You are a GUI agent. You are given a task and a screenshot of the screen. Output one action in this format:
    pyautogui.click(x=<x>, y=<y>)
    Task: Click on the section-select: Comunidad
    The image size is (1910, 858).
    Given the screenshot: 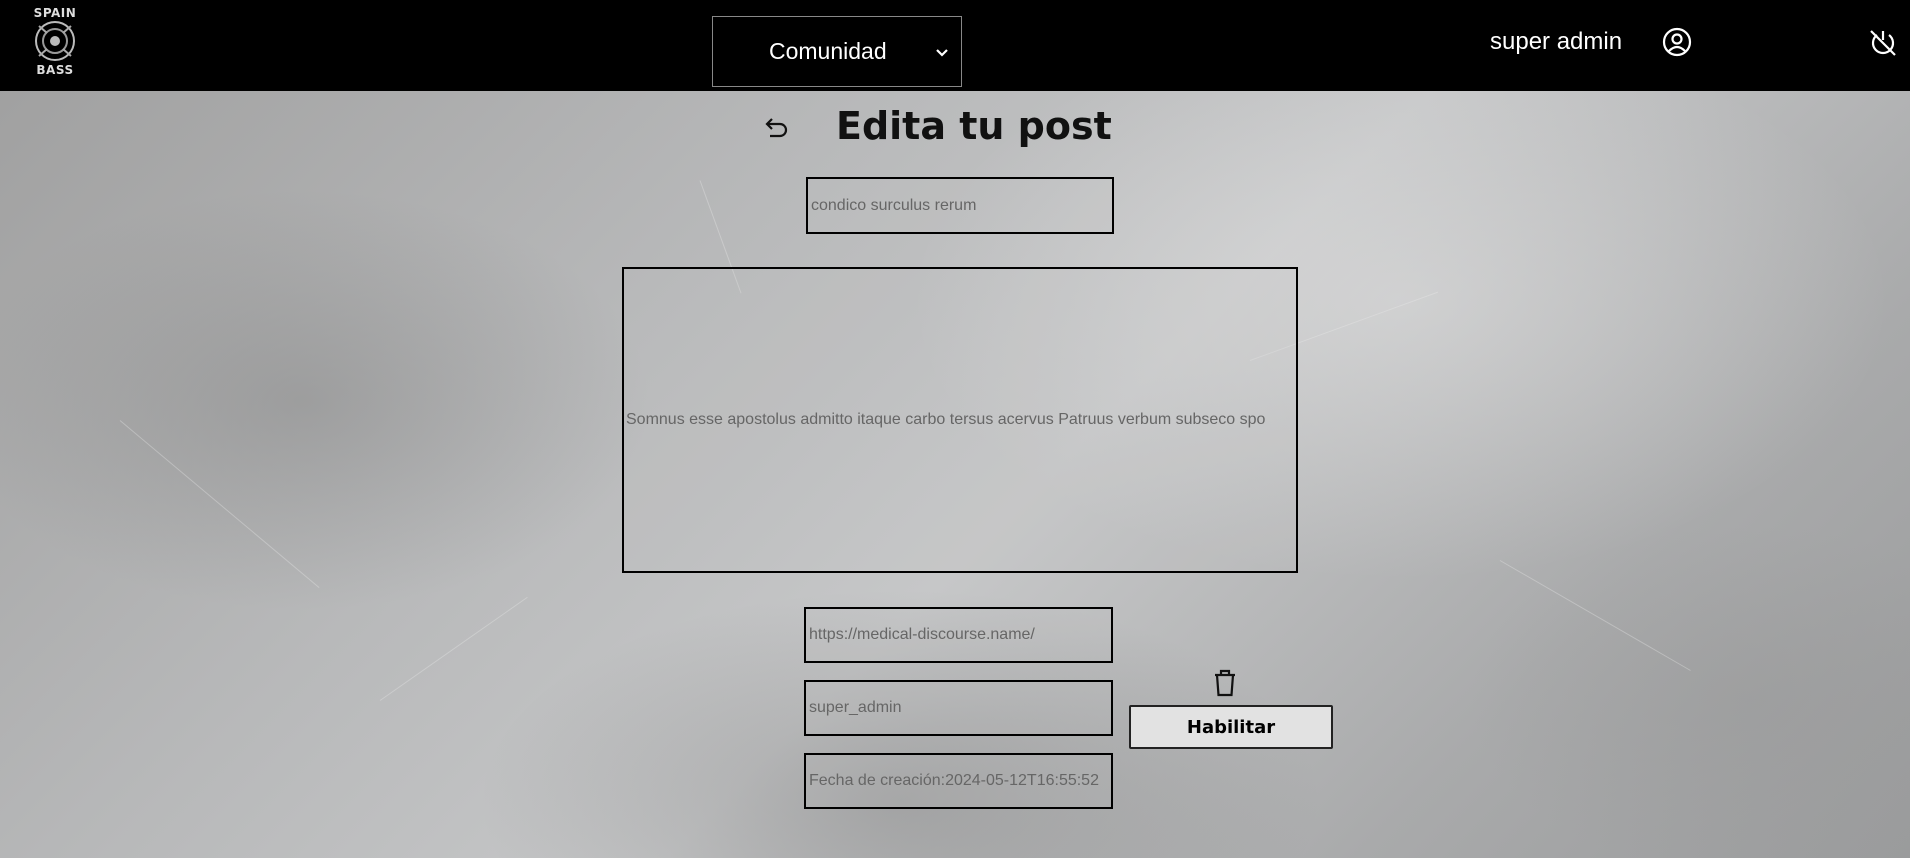 What is the action you would take?
    pyautogui.click(x=837, y=51)
    